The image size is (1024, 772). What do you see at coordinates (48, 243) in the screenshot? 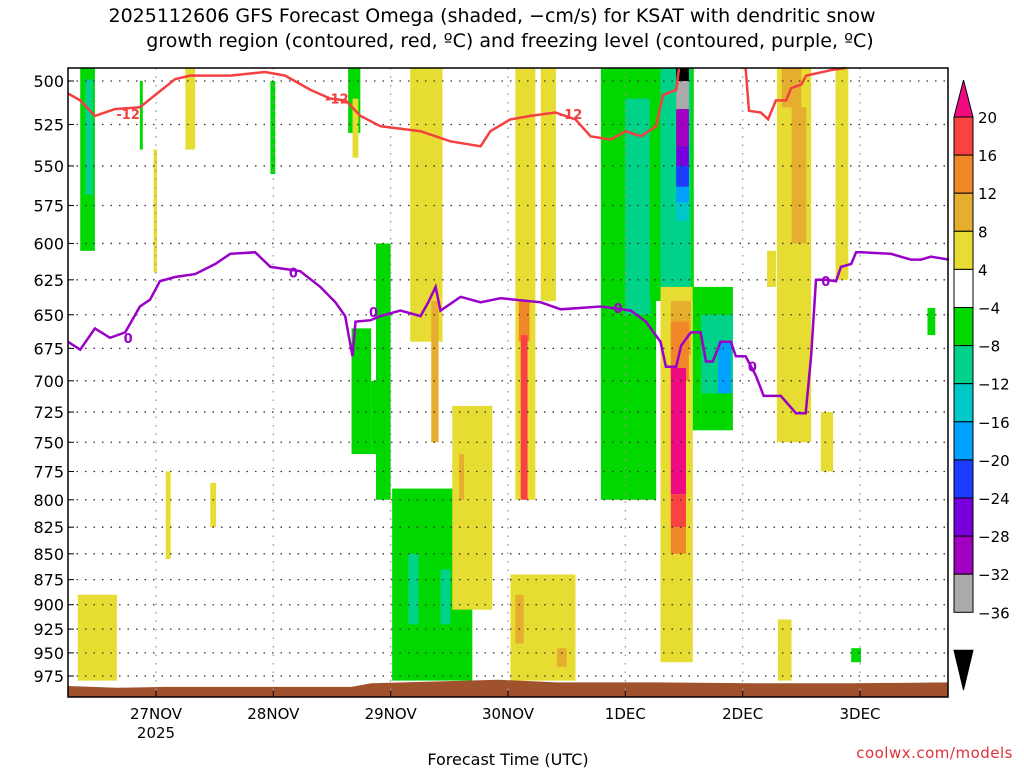
I see `y-tick-label: 600` at bounding box center [48, 243].